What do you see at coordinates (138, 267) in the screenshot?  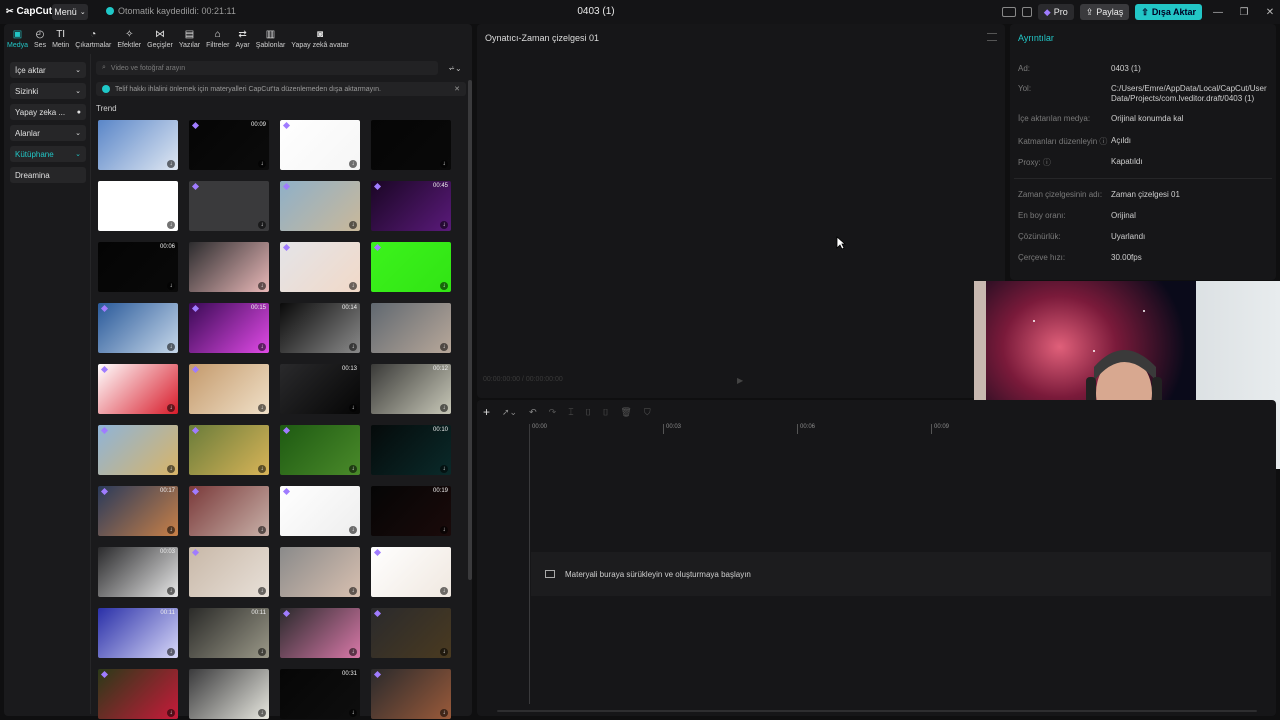 I see `media-thumbnail: 00:06 ↓` at bounding box center [138, 267].